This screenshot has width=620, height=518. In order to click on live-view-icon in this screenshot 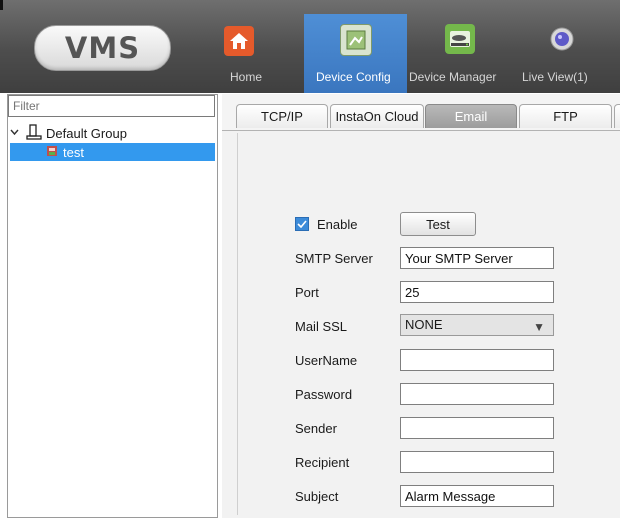, I will do `click(562, 39)`.